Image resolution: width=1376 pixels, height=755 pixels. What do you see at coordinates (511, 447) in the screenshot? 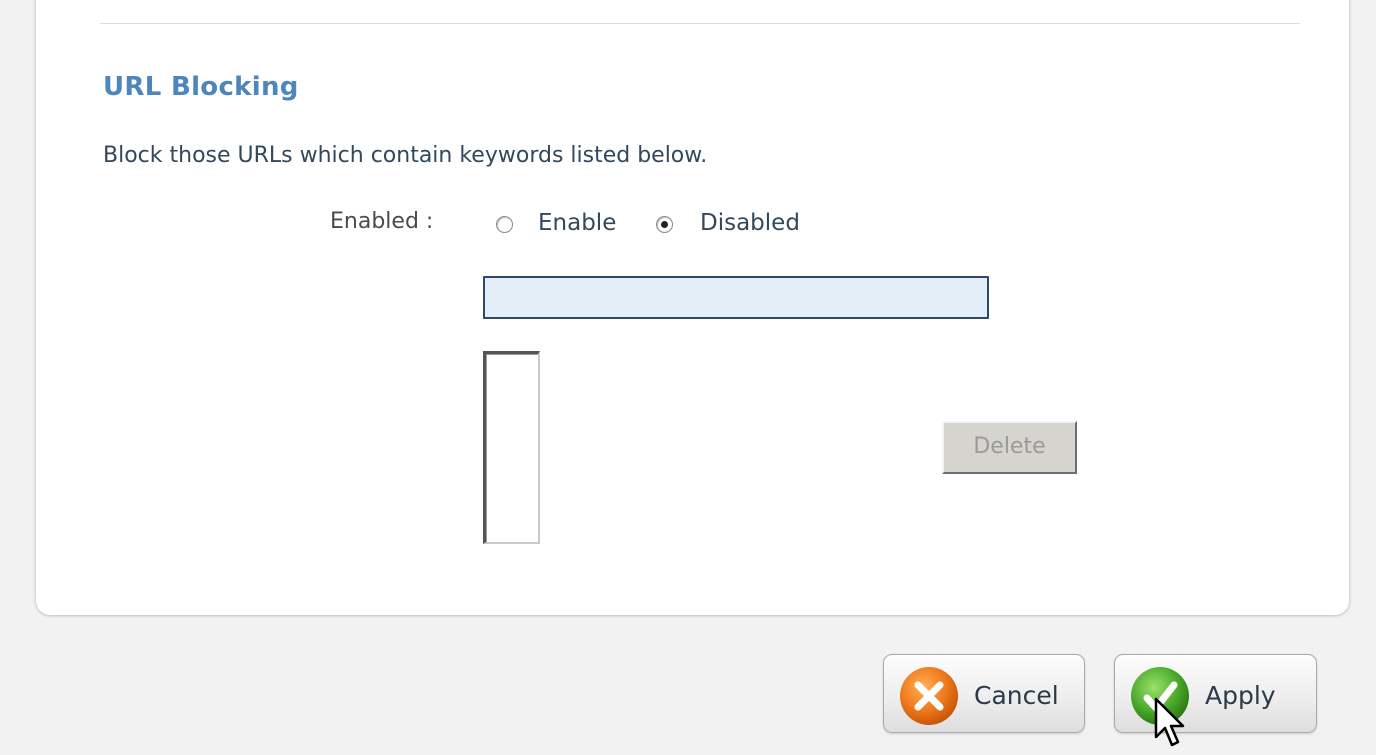
I see `keyword-listbox` at bounding box center [511, 447].